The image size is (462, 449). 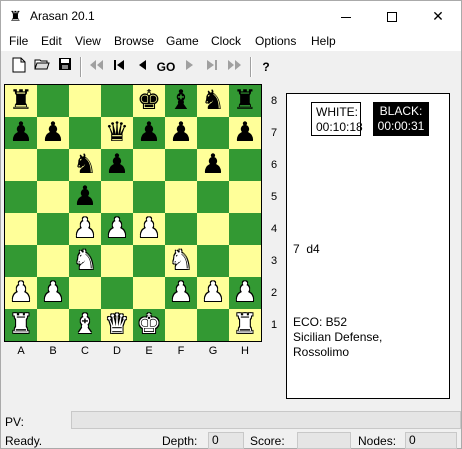 I want to click on square-d7: ♛, so click(x=117, y=133).